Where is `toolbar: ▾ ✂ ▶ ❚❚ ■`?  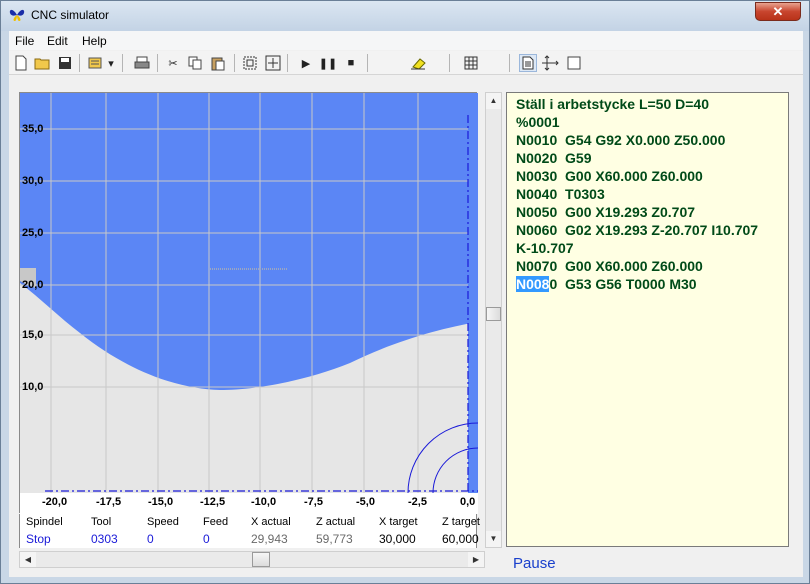 toolbar: ▾ ✂ ▶ ❚❚ ■ is located at coordinates (406, 63).